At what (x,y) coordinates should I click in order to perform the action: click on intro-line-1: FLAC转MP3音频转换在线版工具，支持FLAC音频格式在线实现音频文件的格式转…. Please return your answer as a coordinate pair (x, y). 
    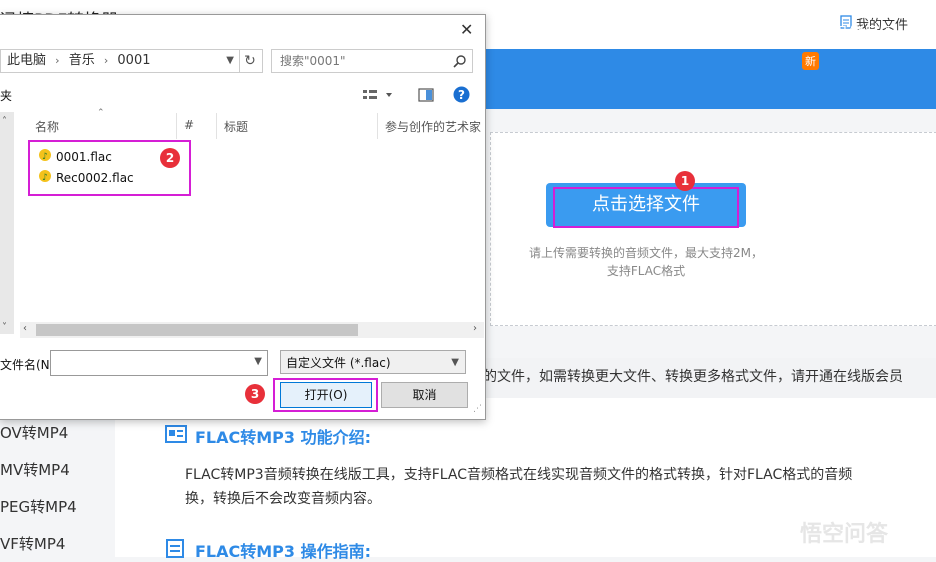
    Looking at the image, I should click on (519, 475).